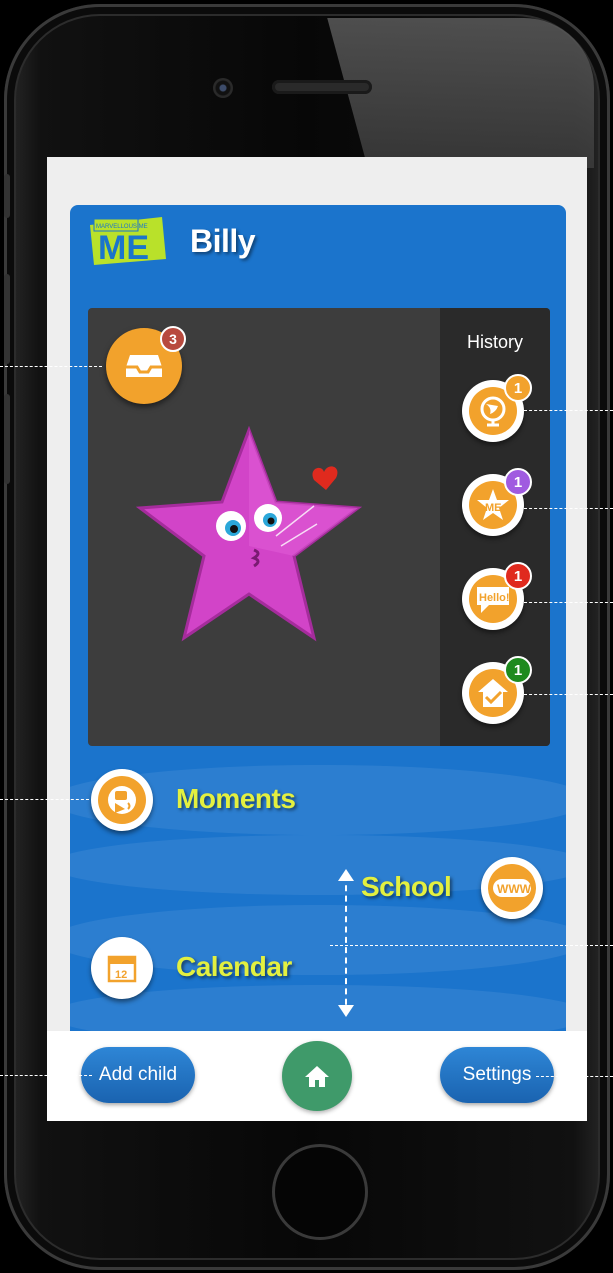 The image size is (613, 1273). Describe the element at coordinates (173, 339) in the screenshot. I see `inbox-badge: 3` at that location.